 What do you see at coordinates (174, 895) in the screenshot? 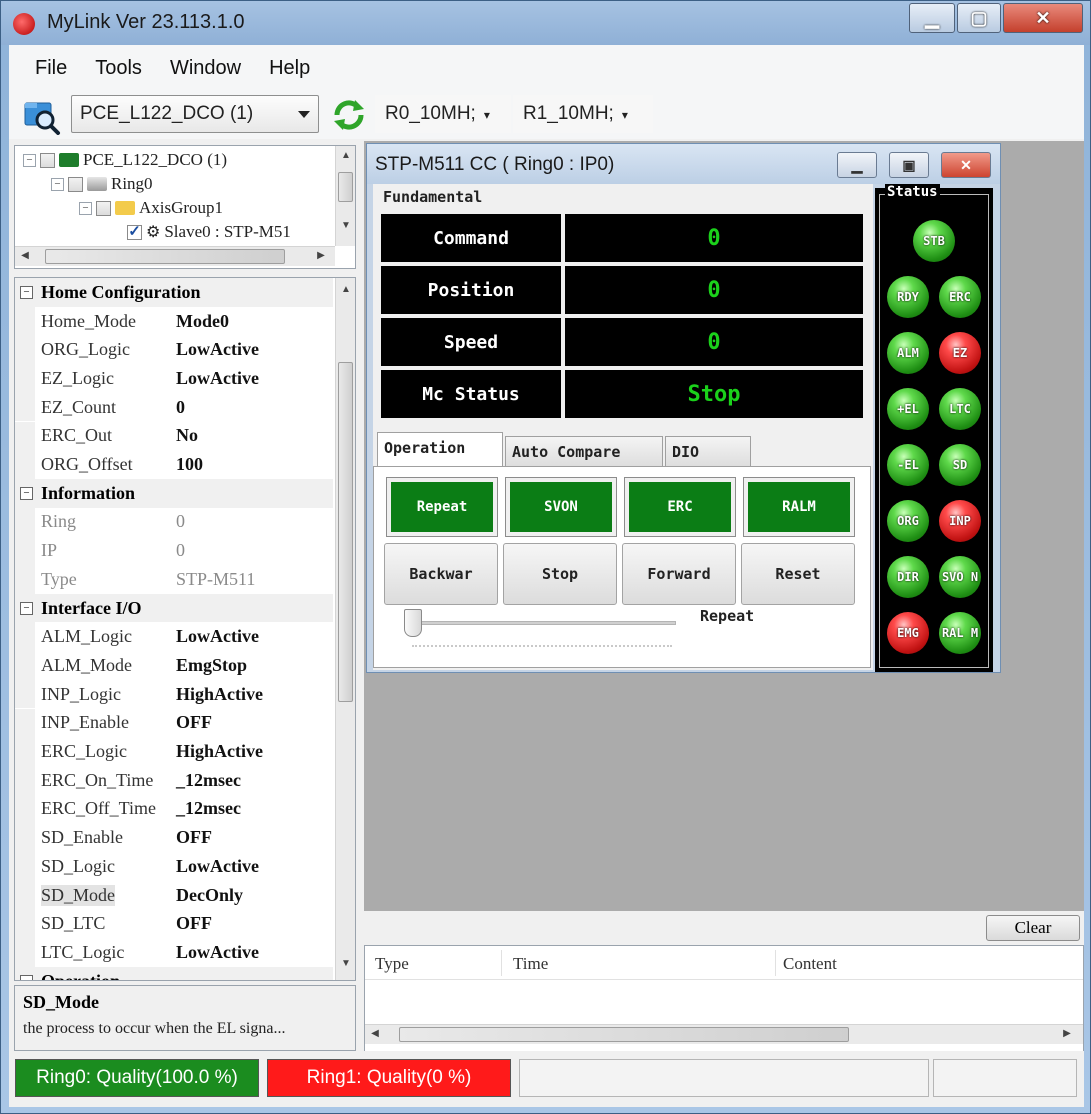
I see `property-row: SD_Mode DecOnly` at bounding box center [174, 895].